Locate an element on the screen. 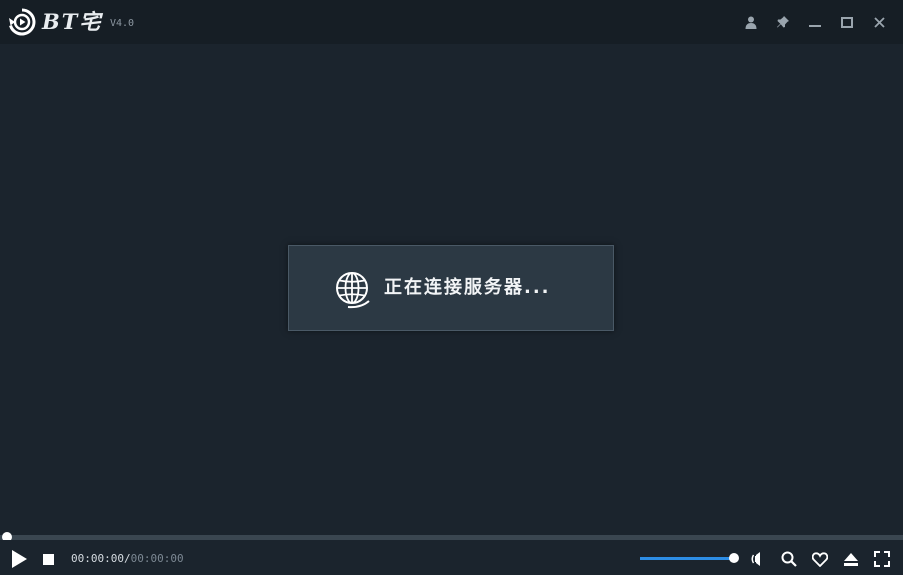 This screenshot has height=575, width=903. minimize-icon is located at coordinates (815, 26).